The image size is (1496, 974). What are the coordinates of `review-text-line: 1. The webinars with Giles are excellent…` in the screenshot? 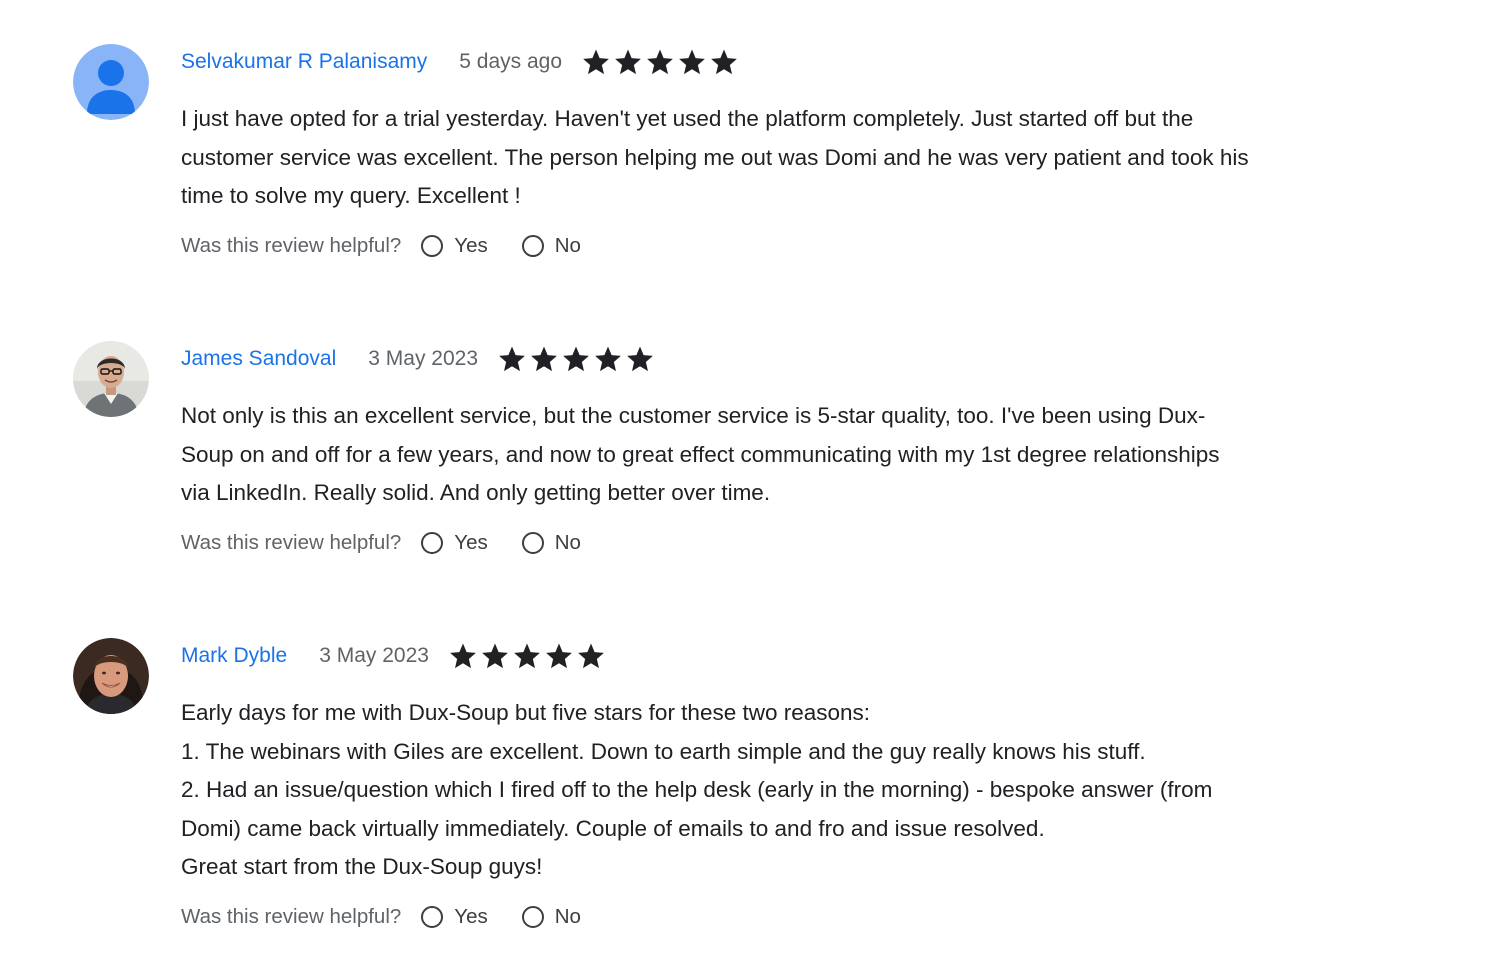 It's located at (663, 751).